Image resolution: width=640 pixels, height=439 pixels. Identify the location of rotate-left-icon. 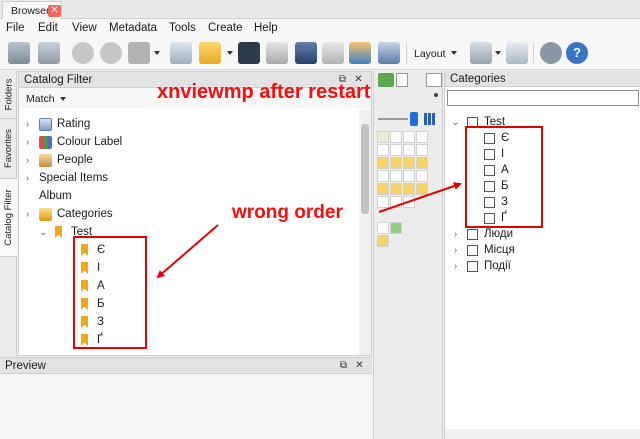
(83, 53).